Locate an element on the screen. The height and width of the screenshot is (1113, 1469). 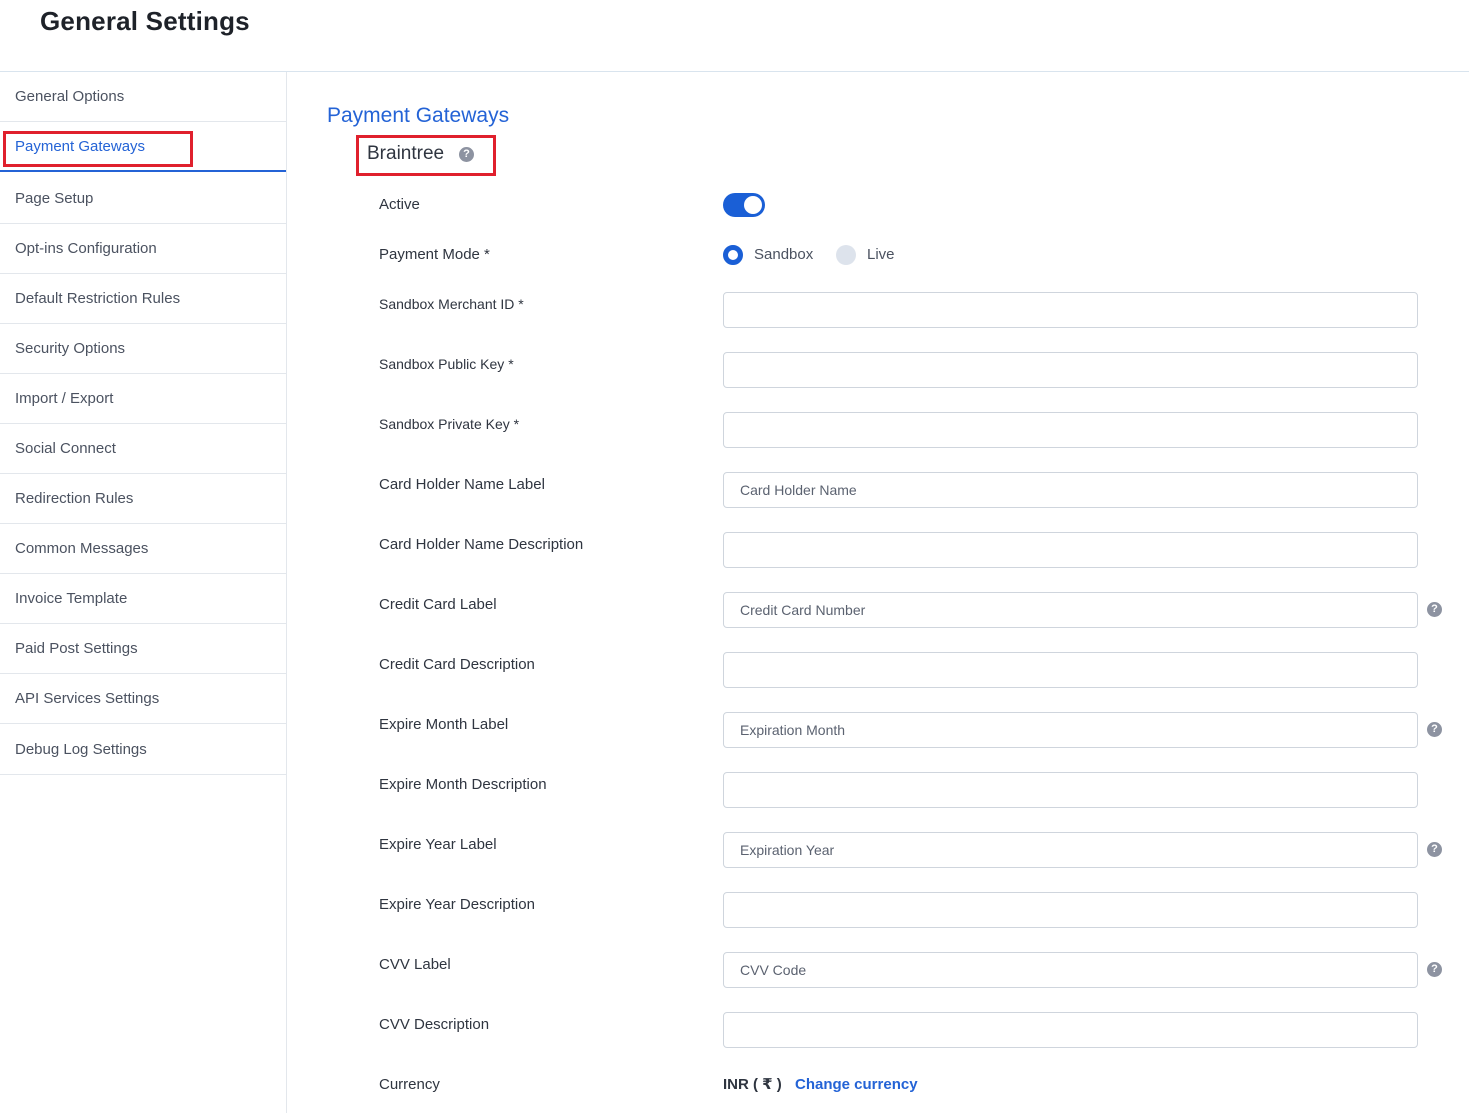
sidebar-item-invoice-template: Invoice Template is located at coordinates (143, 599).